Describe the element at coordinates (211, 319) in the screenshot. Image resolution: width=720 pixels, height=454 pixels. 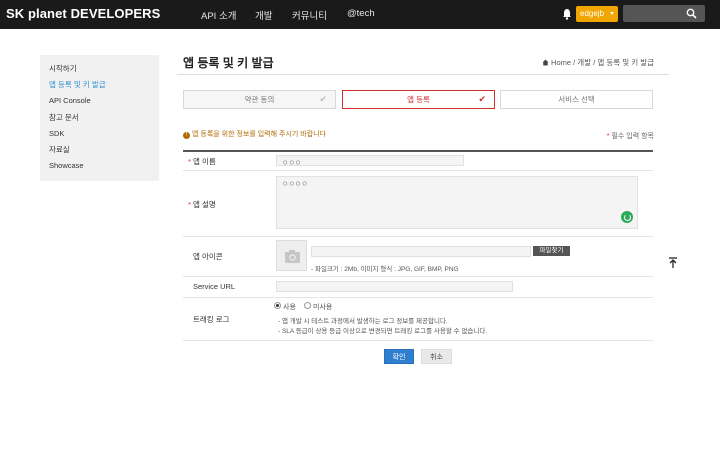
I see `tracking-log-label: 트래킹 로그` at that location.